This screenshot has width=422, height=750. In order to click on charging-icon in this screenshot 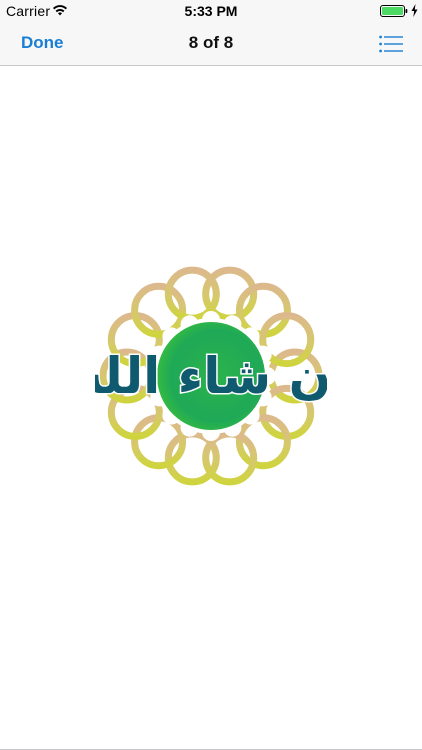, I will do `click(414, 10)`.